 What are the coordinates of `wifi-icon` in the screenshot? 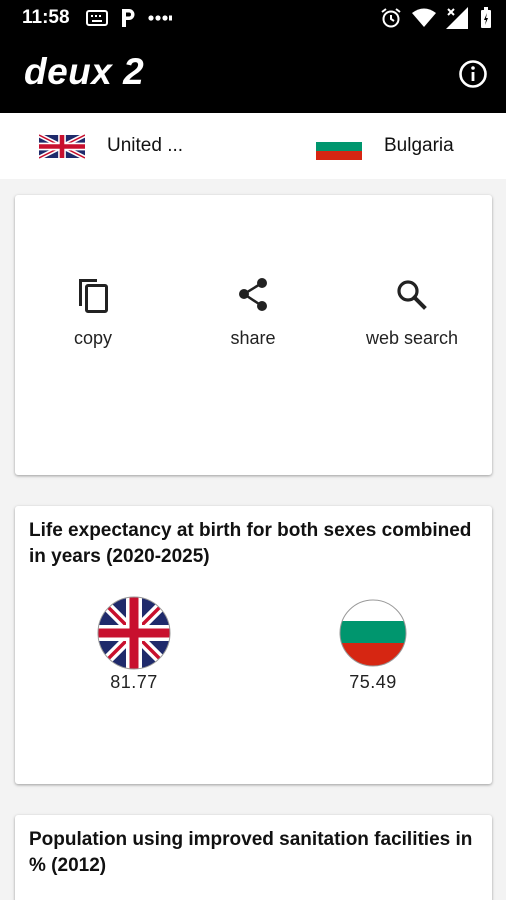 It's located at (424, 17).